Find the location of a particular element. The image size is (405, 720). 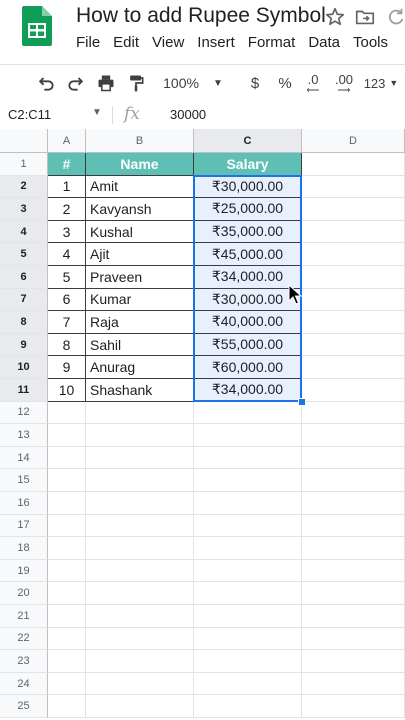

table-cell-name: Amit is located at coordinates (140, 187).